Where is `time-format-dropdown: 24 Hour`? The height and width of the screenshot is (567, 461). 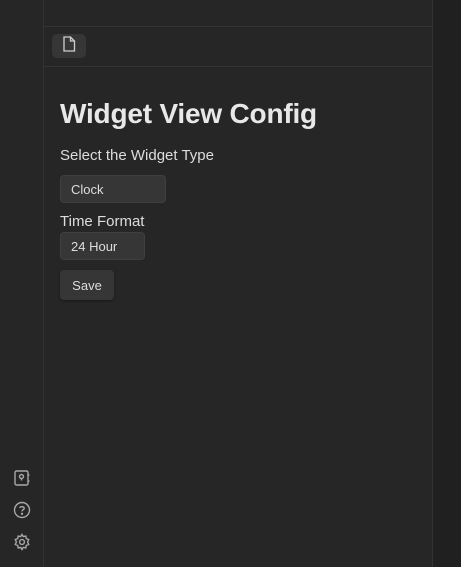 time-format-dropdown: 24 Hour is located at coordinates (102, 246).